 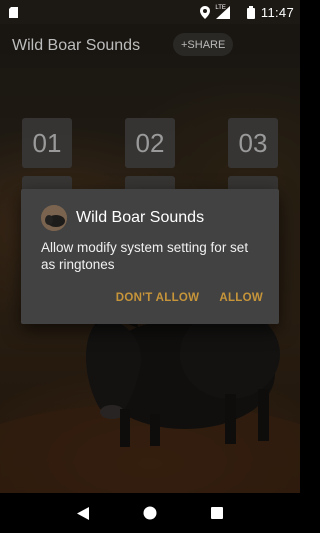 I want to click on dont-allow-button: DON'T ALLOW, so click(x=158, y=298).